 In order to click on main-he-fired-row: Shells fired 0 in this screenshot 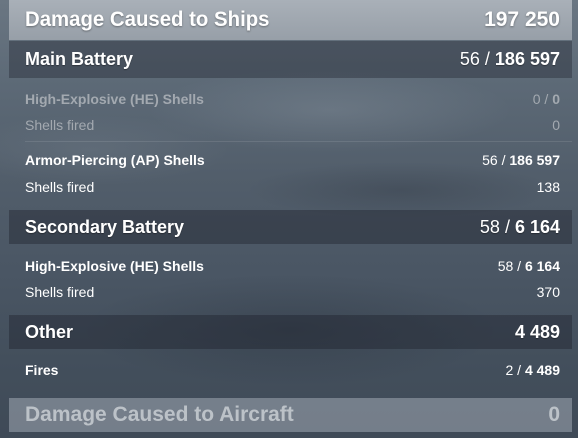, I will do `click(290, 125)`.